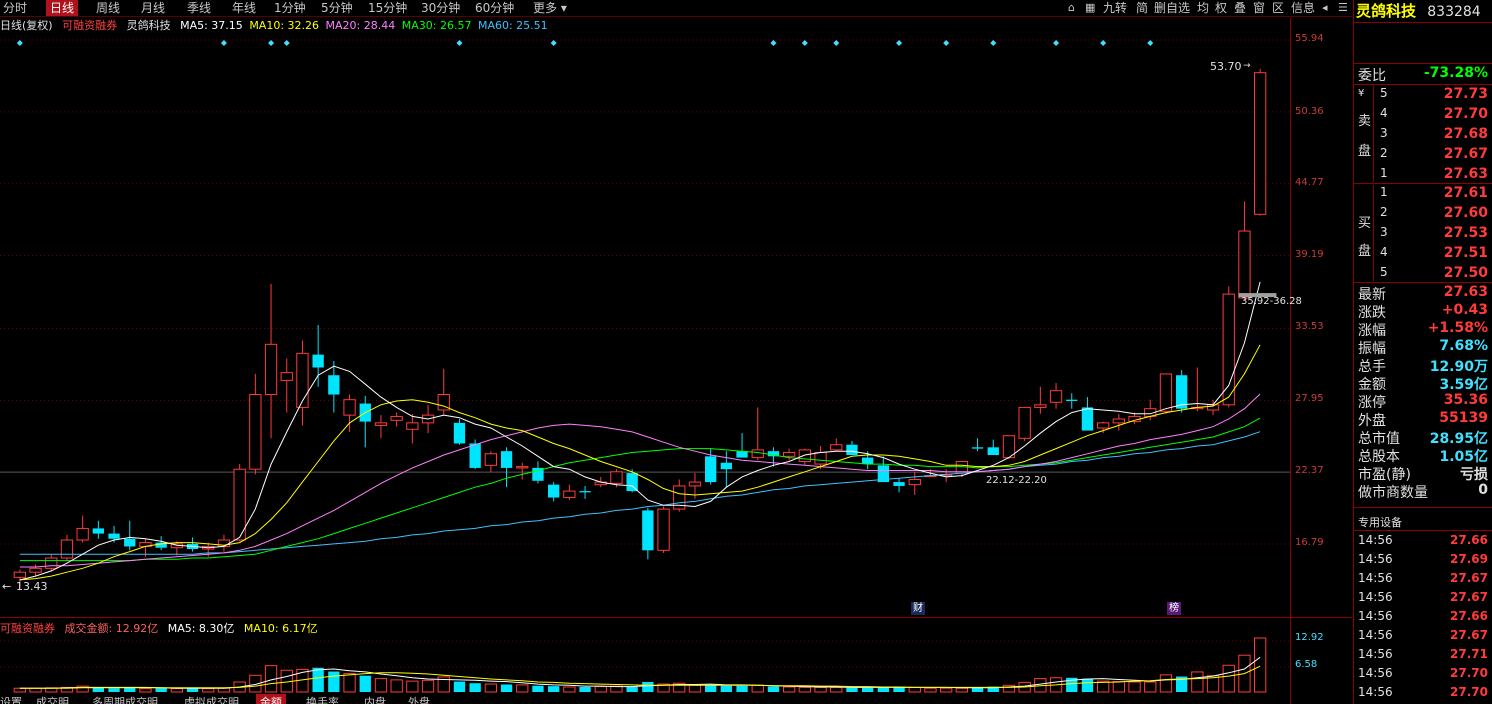 The height and width of the screenshot is (704, 1492). I want to click on ask-row-value: 27.73, so click(1465, 94).